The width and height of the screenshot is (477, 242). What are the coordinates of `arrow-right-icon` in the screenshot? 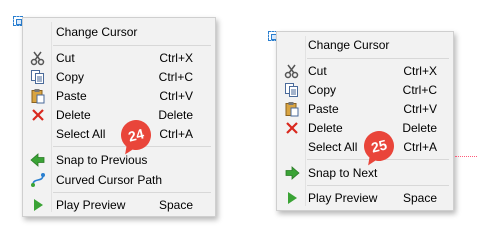 It's located at (292, 173).